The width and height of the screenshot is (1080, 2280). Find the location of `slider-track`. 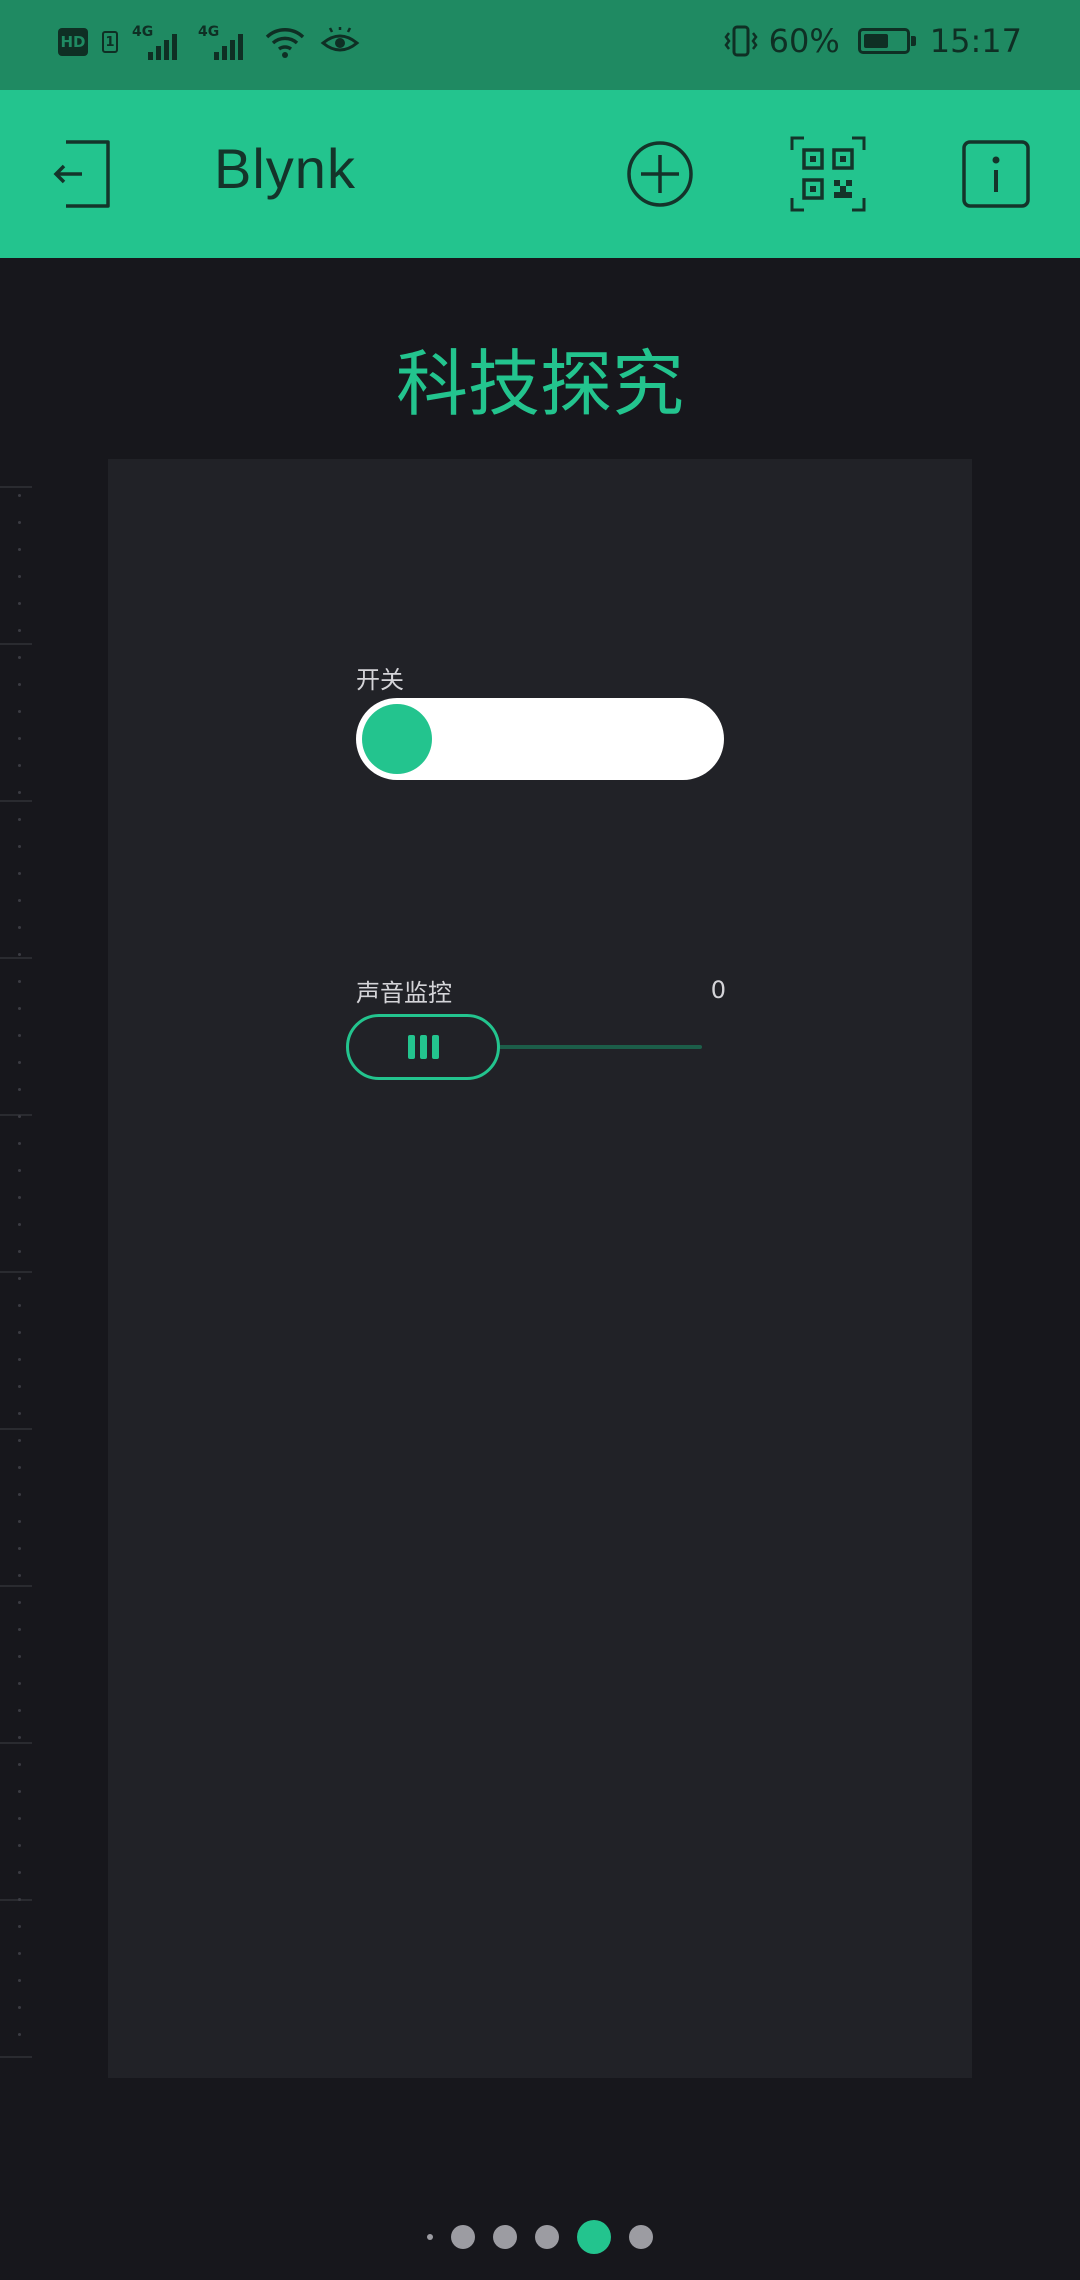

slider-track is located at coordinates (600, 1047).